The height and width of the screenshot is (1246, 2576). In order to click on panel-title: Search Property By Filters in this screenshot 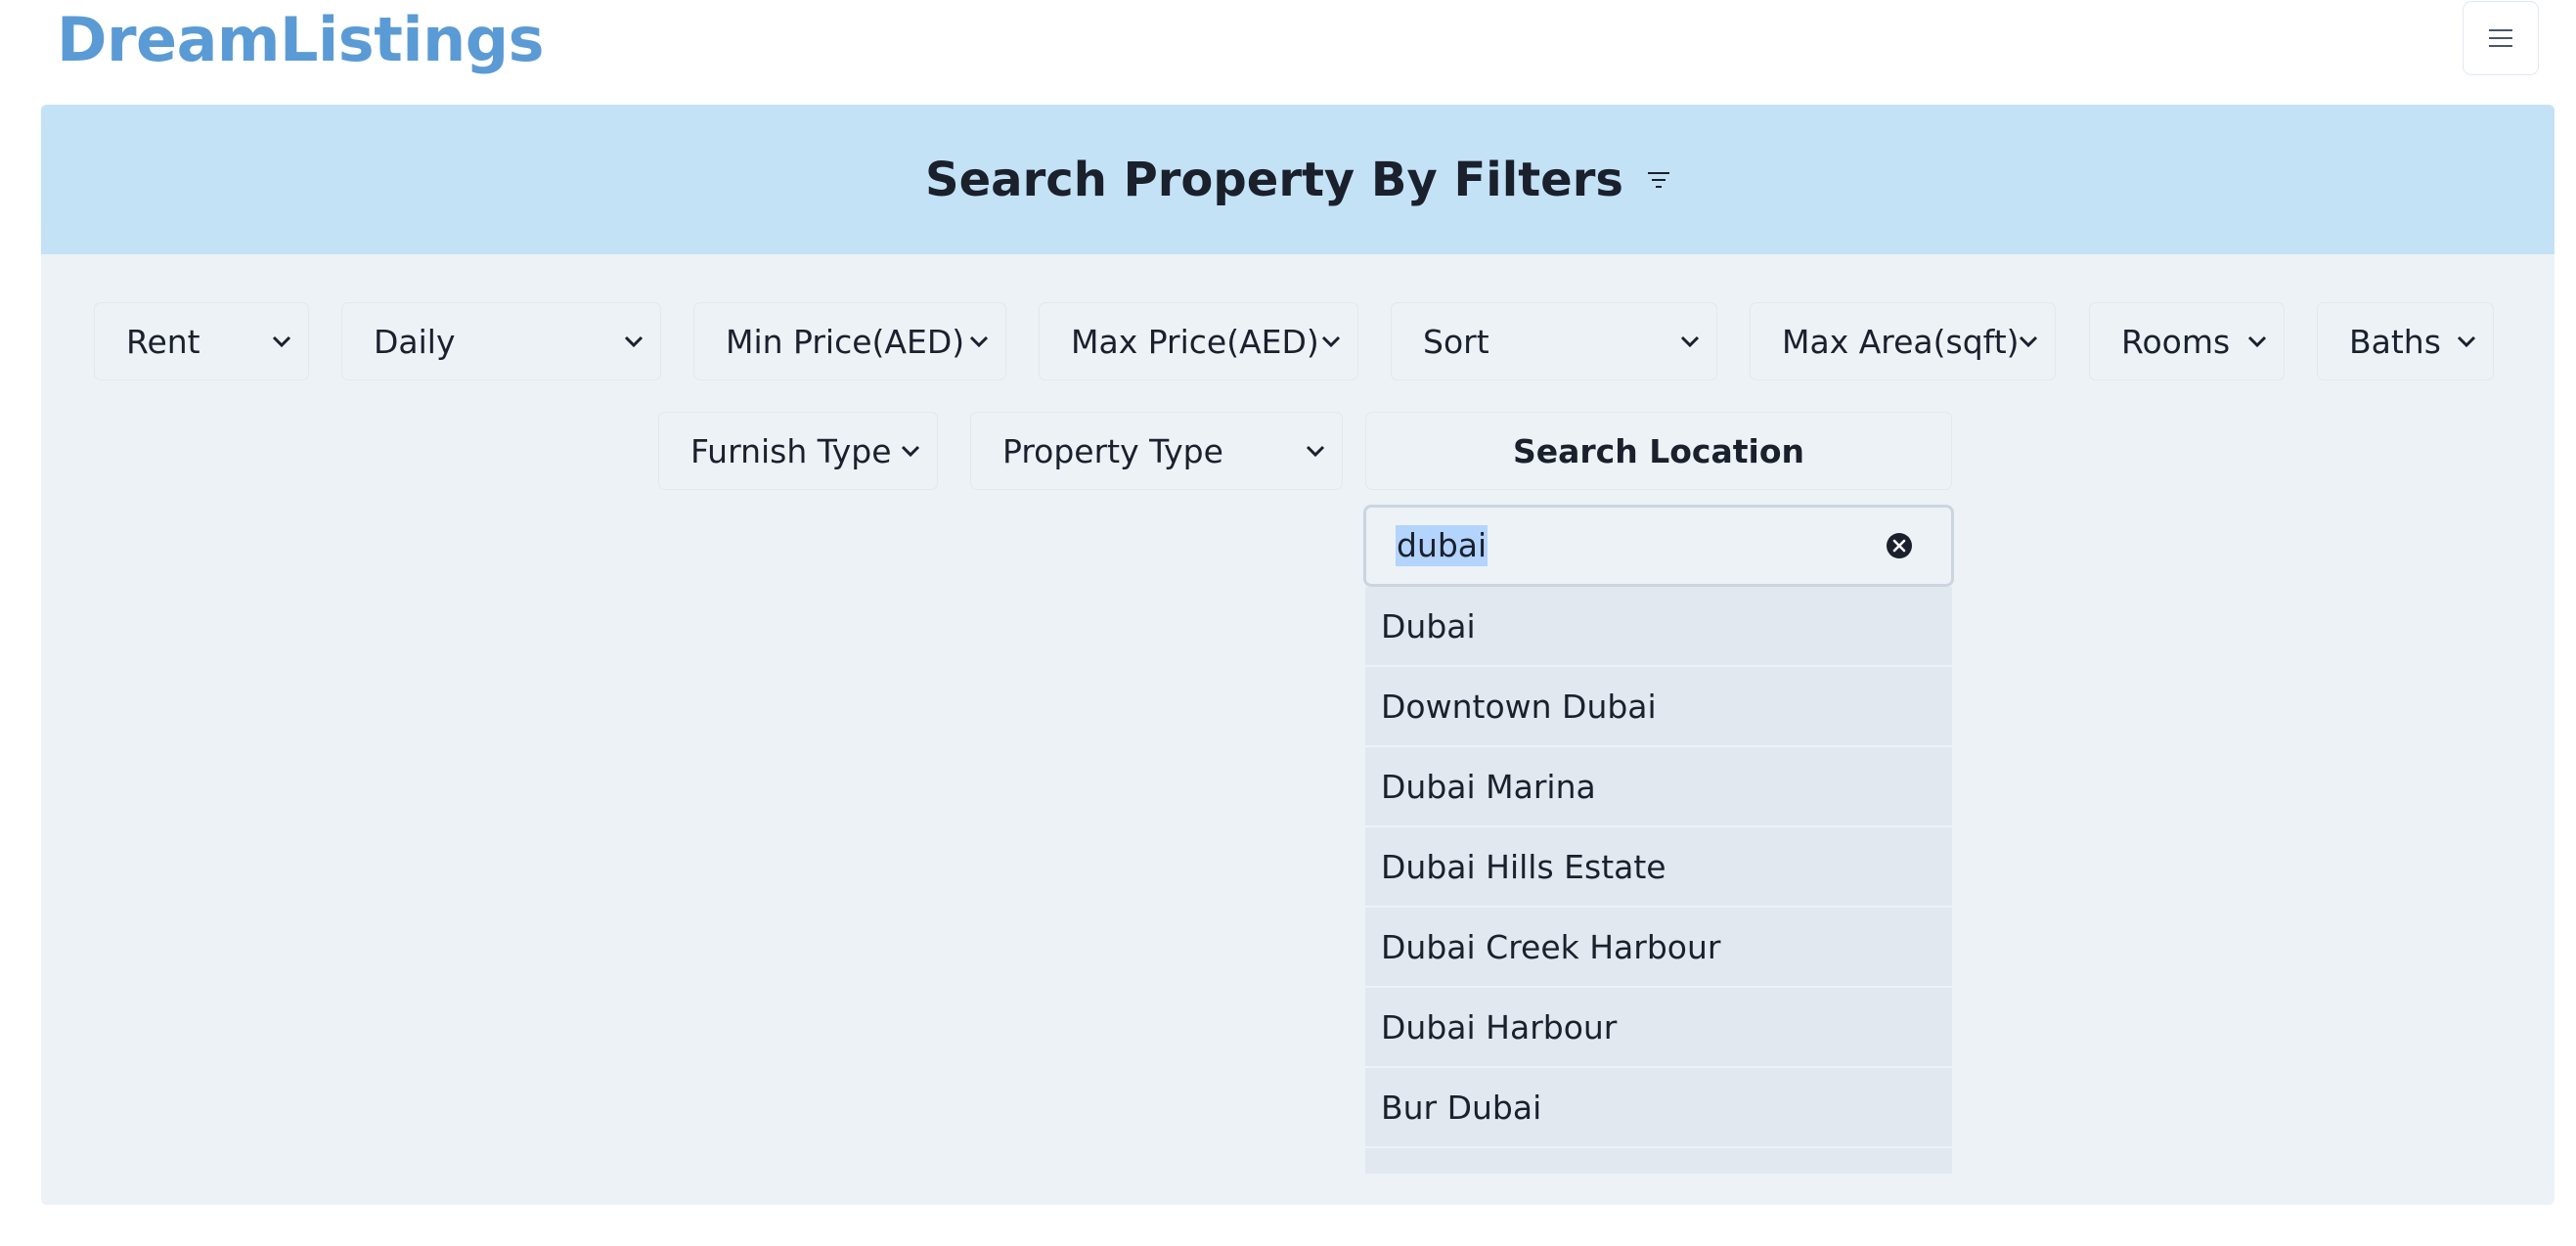, I will do `click(1274, 179)`.